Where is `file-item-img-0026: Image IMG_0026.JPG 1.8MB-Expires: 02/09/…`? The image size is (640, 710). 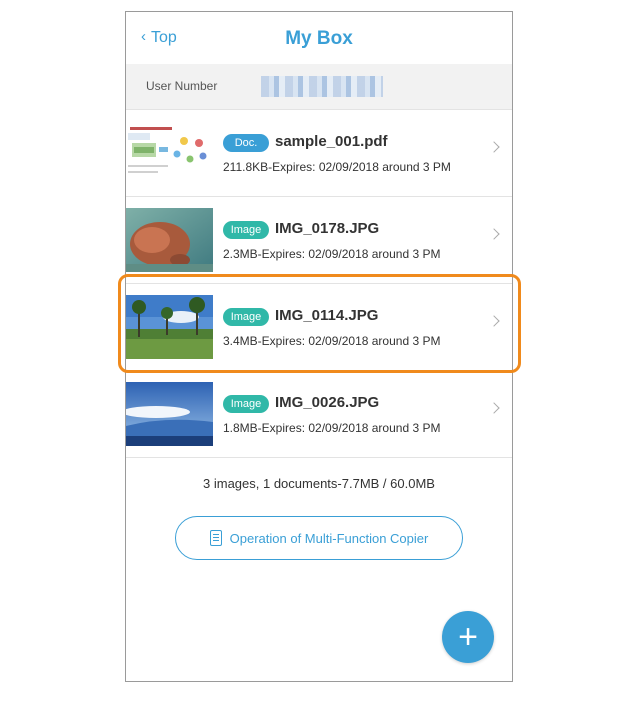
file-item-img-0026: Image IMG_0026.JPG 1.8MB-Expires: 02/09/… is located at coordinates (319, 414).